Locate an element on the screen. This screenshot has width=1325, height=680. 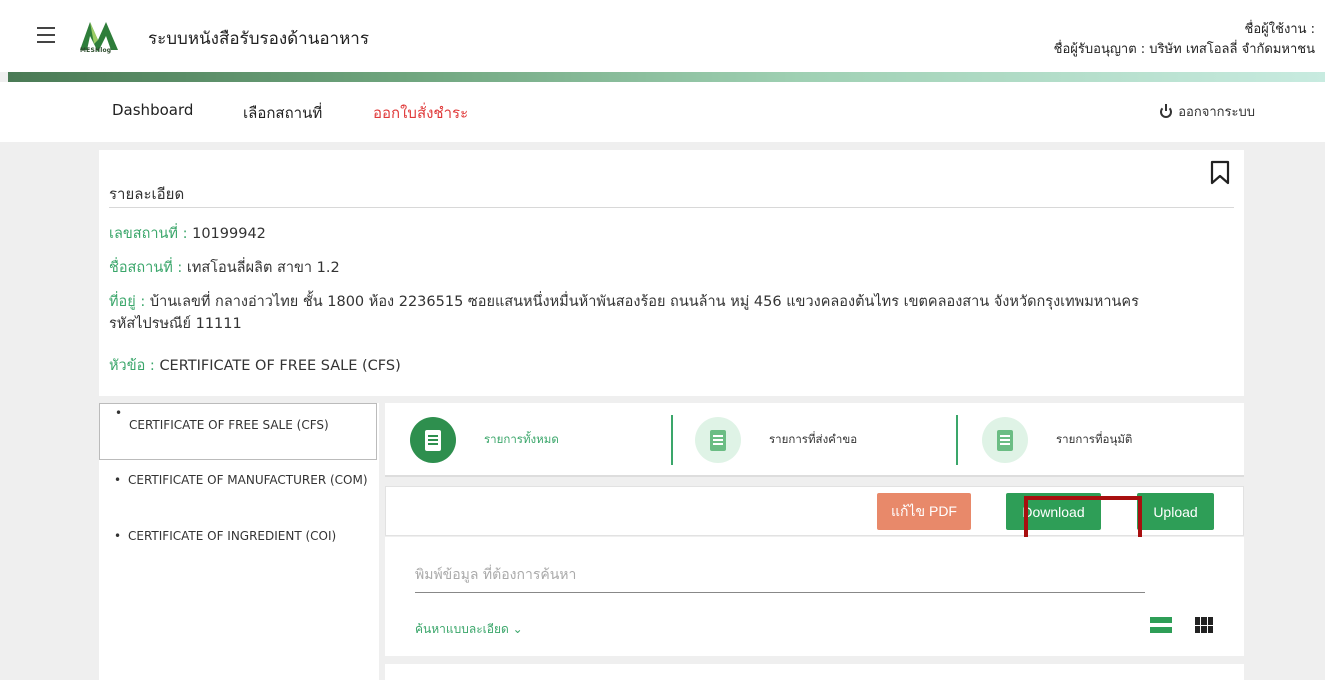
detail-divider is located at coordinates (671, 207).